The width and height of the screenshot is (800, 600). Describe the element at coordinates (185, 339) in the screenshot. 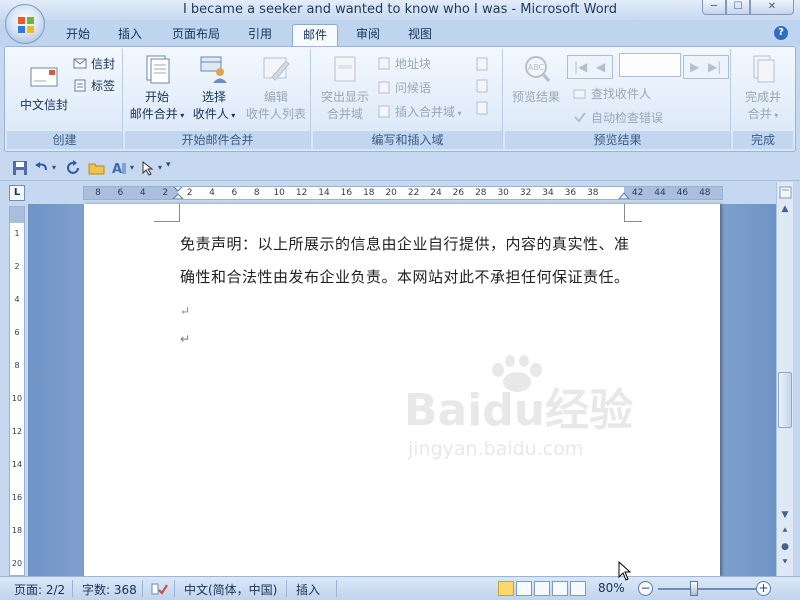

I see `empty-paragraph-mark-icon: ↵` at that location.